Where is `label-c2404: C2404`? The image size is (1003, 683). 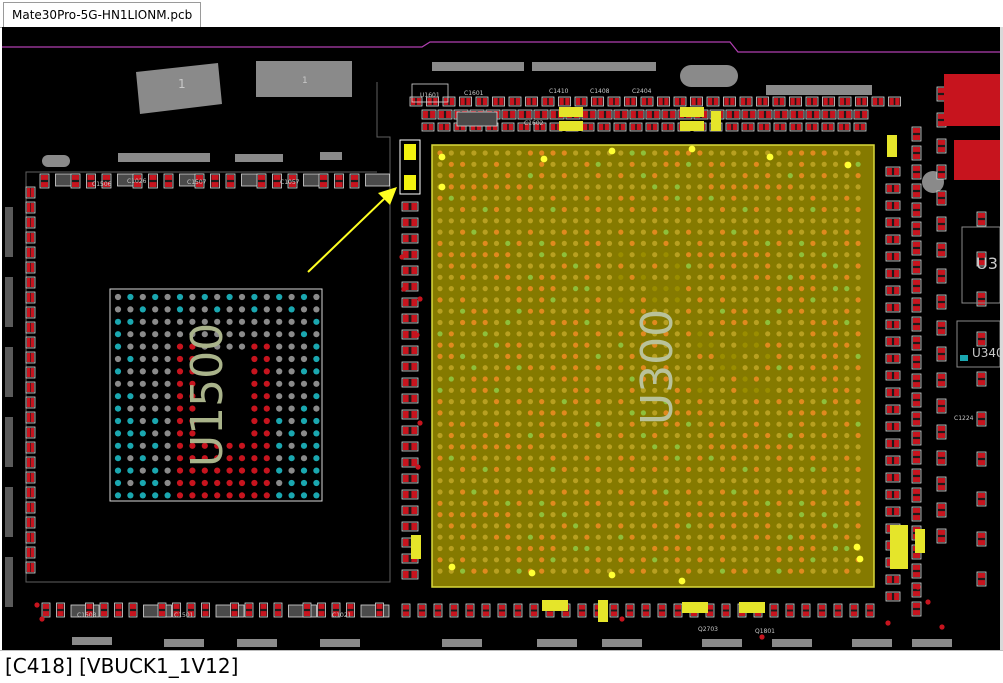 label-c2404: C2404 is located at coordinates (642, 91).